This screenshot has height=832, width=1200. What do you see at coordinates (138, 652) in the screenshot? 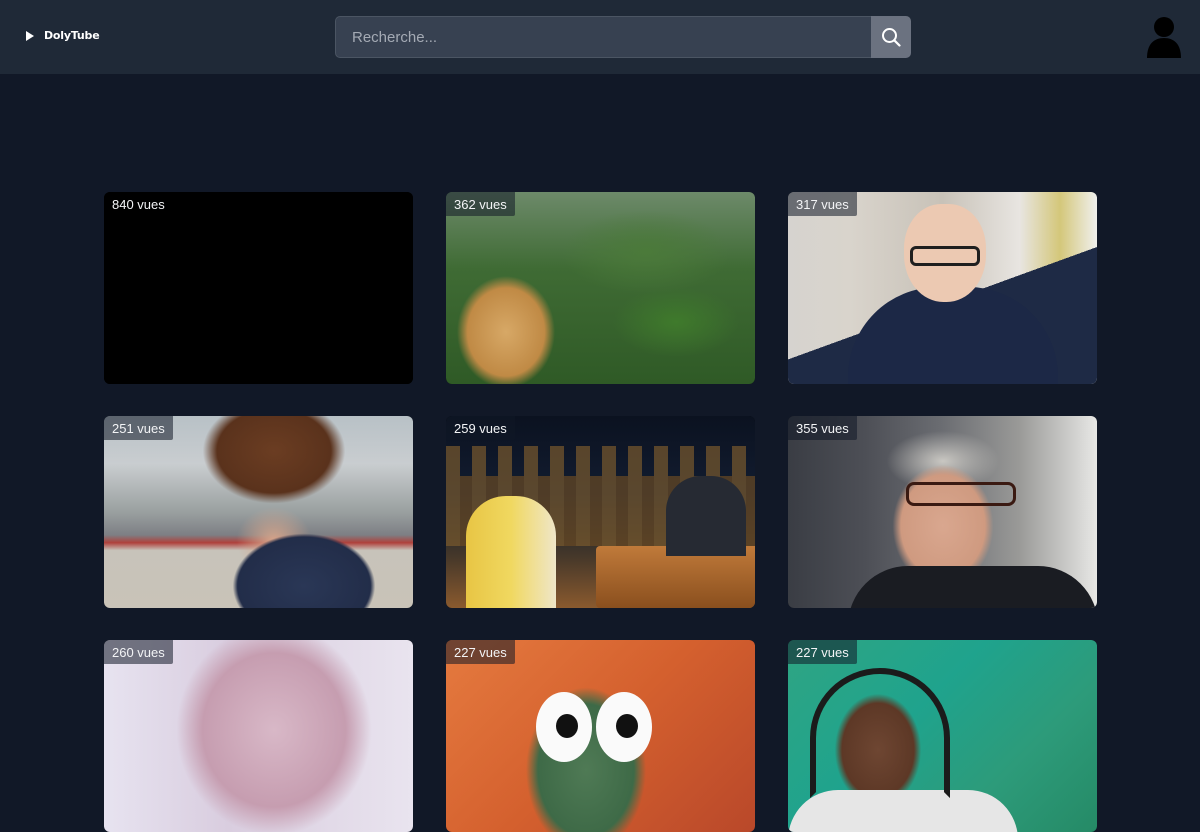
I see `view-count: 260 vues` at bounding box center [138, 652].